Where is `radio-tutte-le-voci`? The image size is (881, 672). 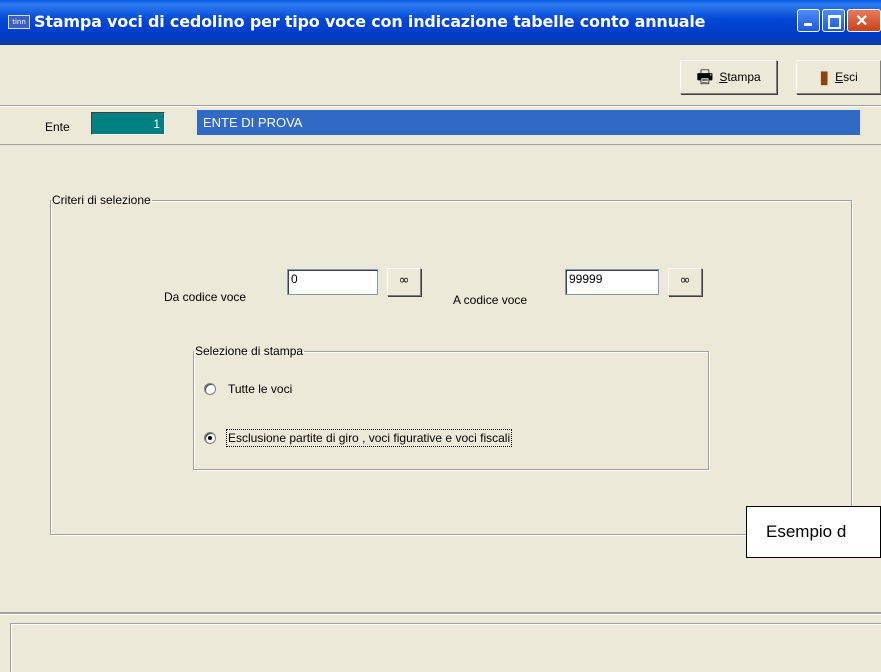 radio-tutte-le-voci is located at coordinates (210, 389).